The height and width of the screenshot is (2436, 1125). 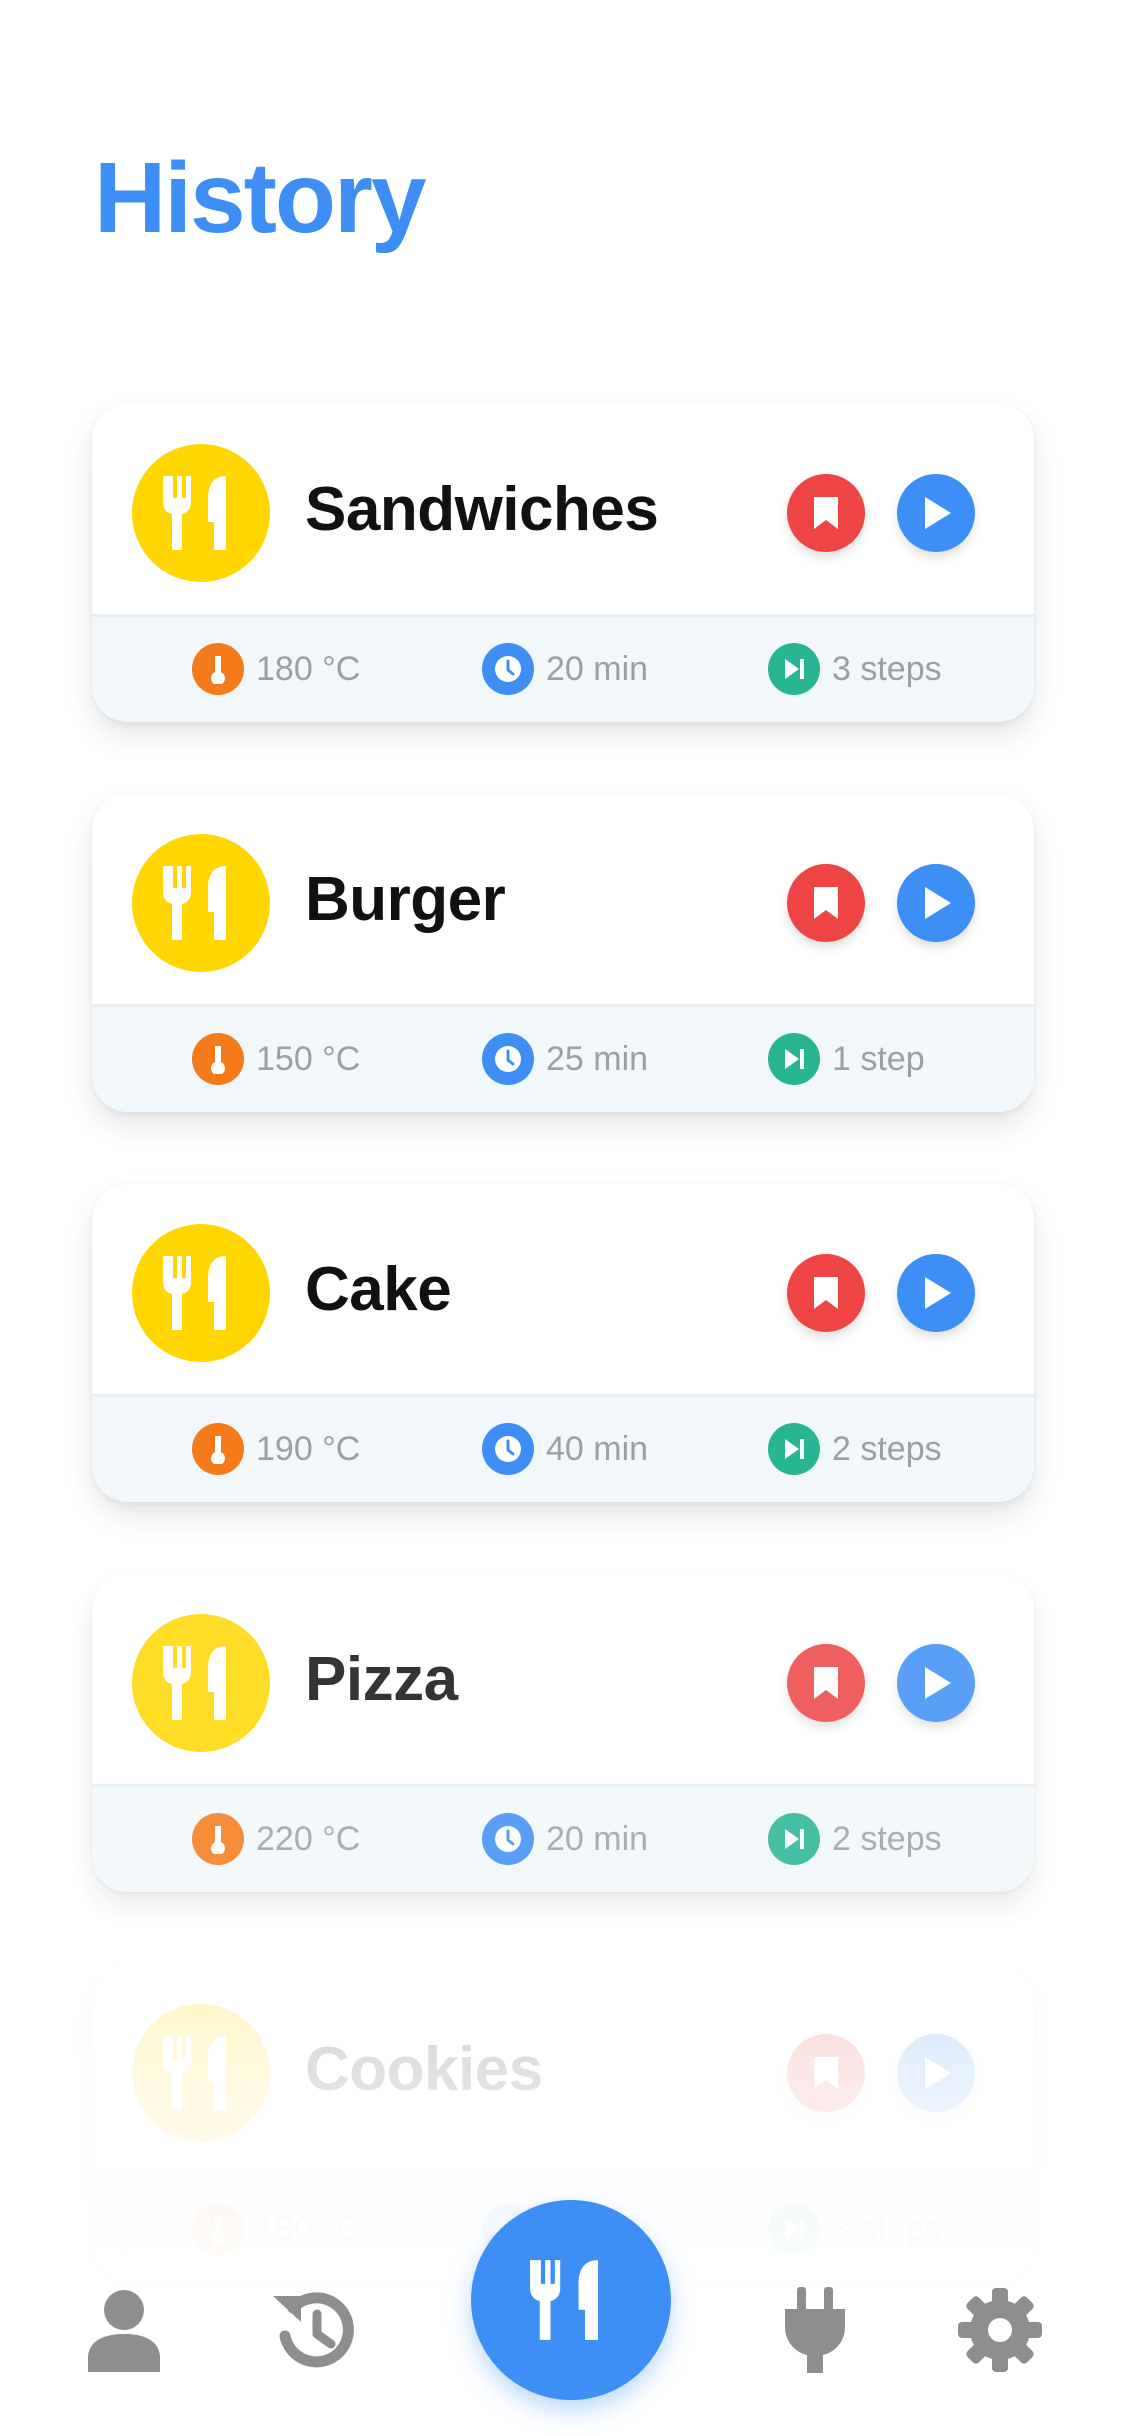 I want to click on gear-icon, so click(x=1000, y=2330).